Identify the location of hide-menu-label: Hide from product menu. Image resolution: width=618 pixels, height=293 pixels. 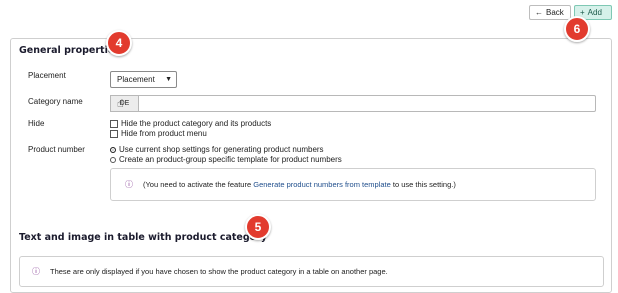
(164, 133).